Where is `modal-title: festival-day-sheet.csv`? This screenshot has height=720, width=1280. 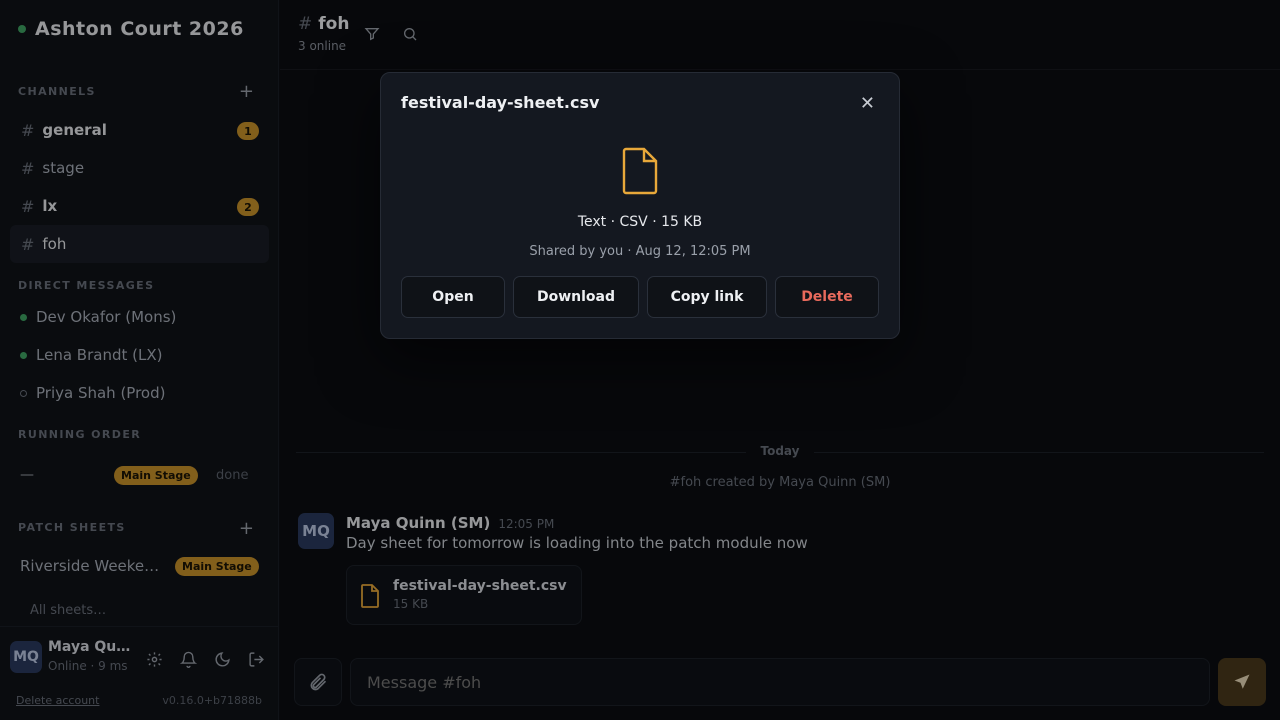
modal-title: festival-day-sheet.csv is located at coordinates (500, 102).